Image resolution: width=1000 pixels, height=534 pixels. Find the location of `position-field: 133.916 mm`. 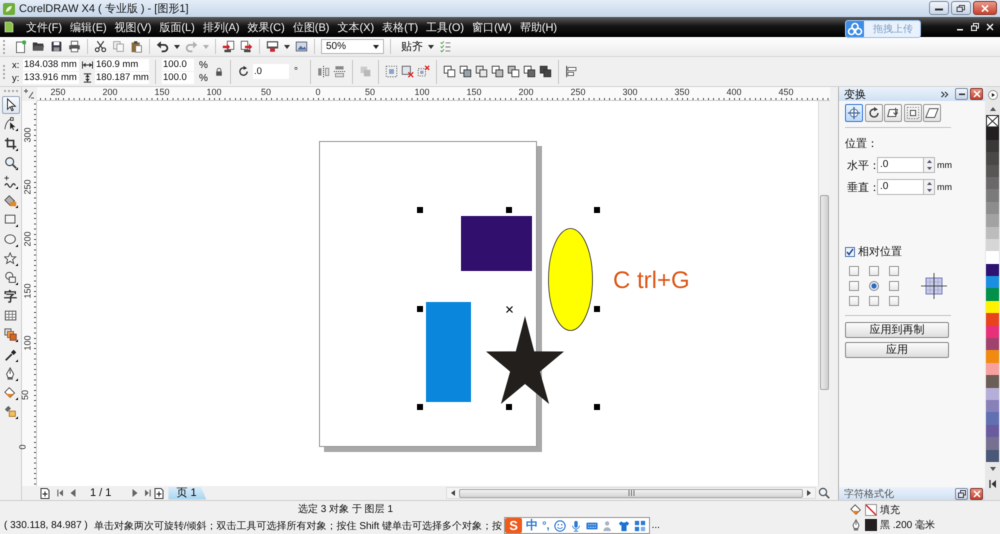

position-field: 133.916 mm is located at coordinates (51, 78).